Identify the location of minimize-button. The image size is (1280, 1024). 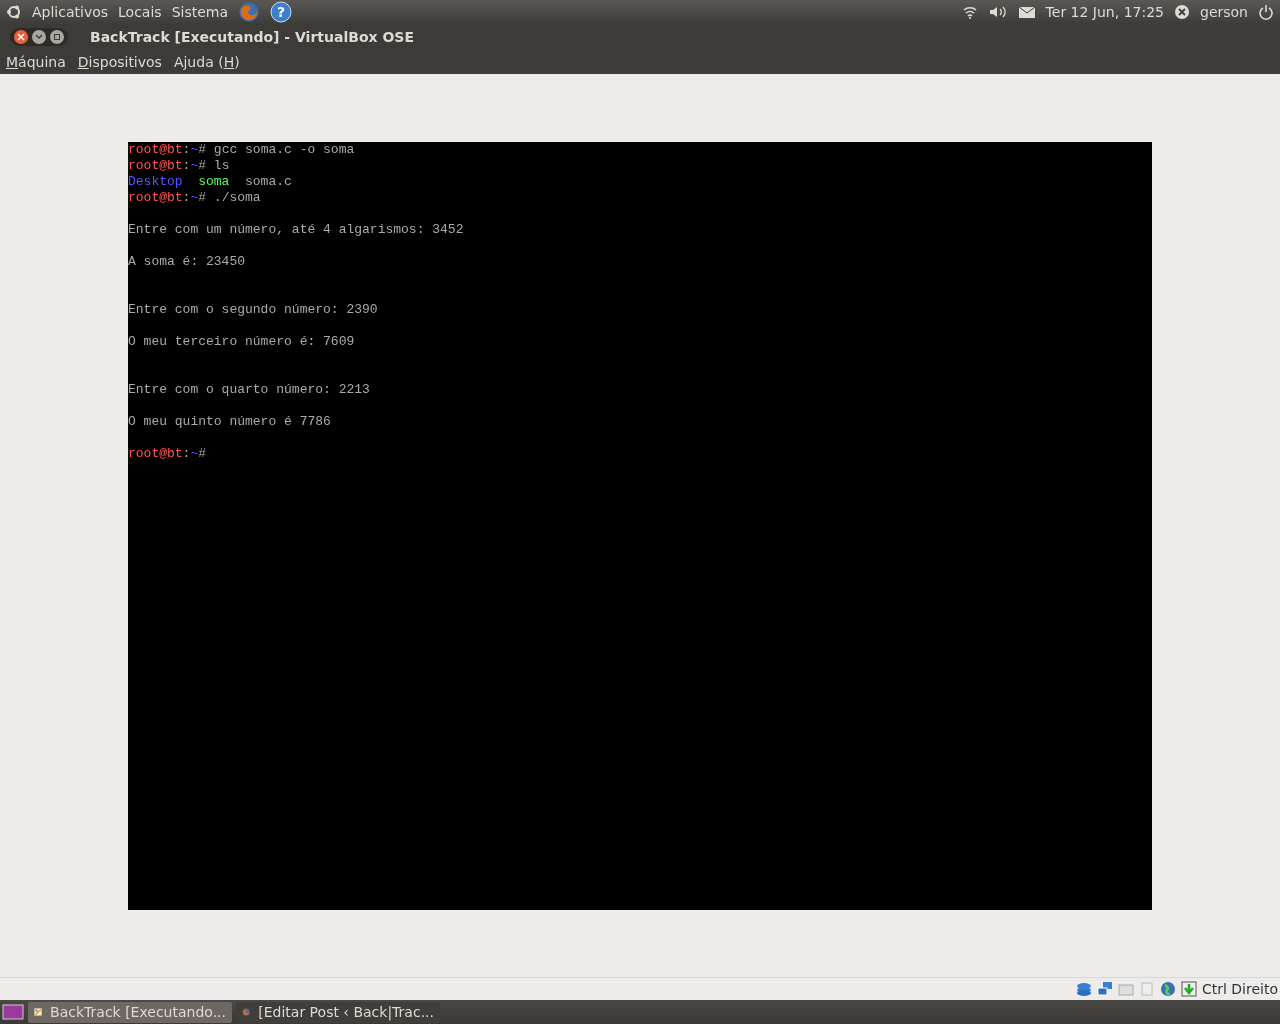
(39, 37).